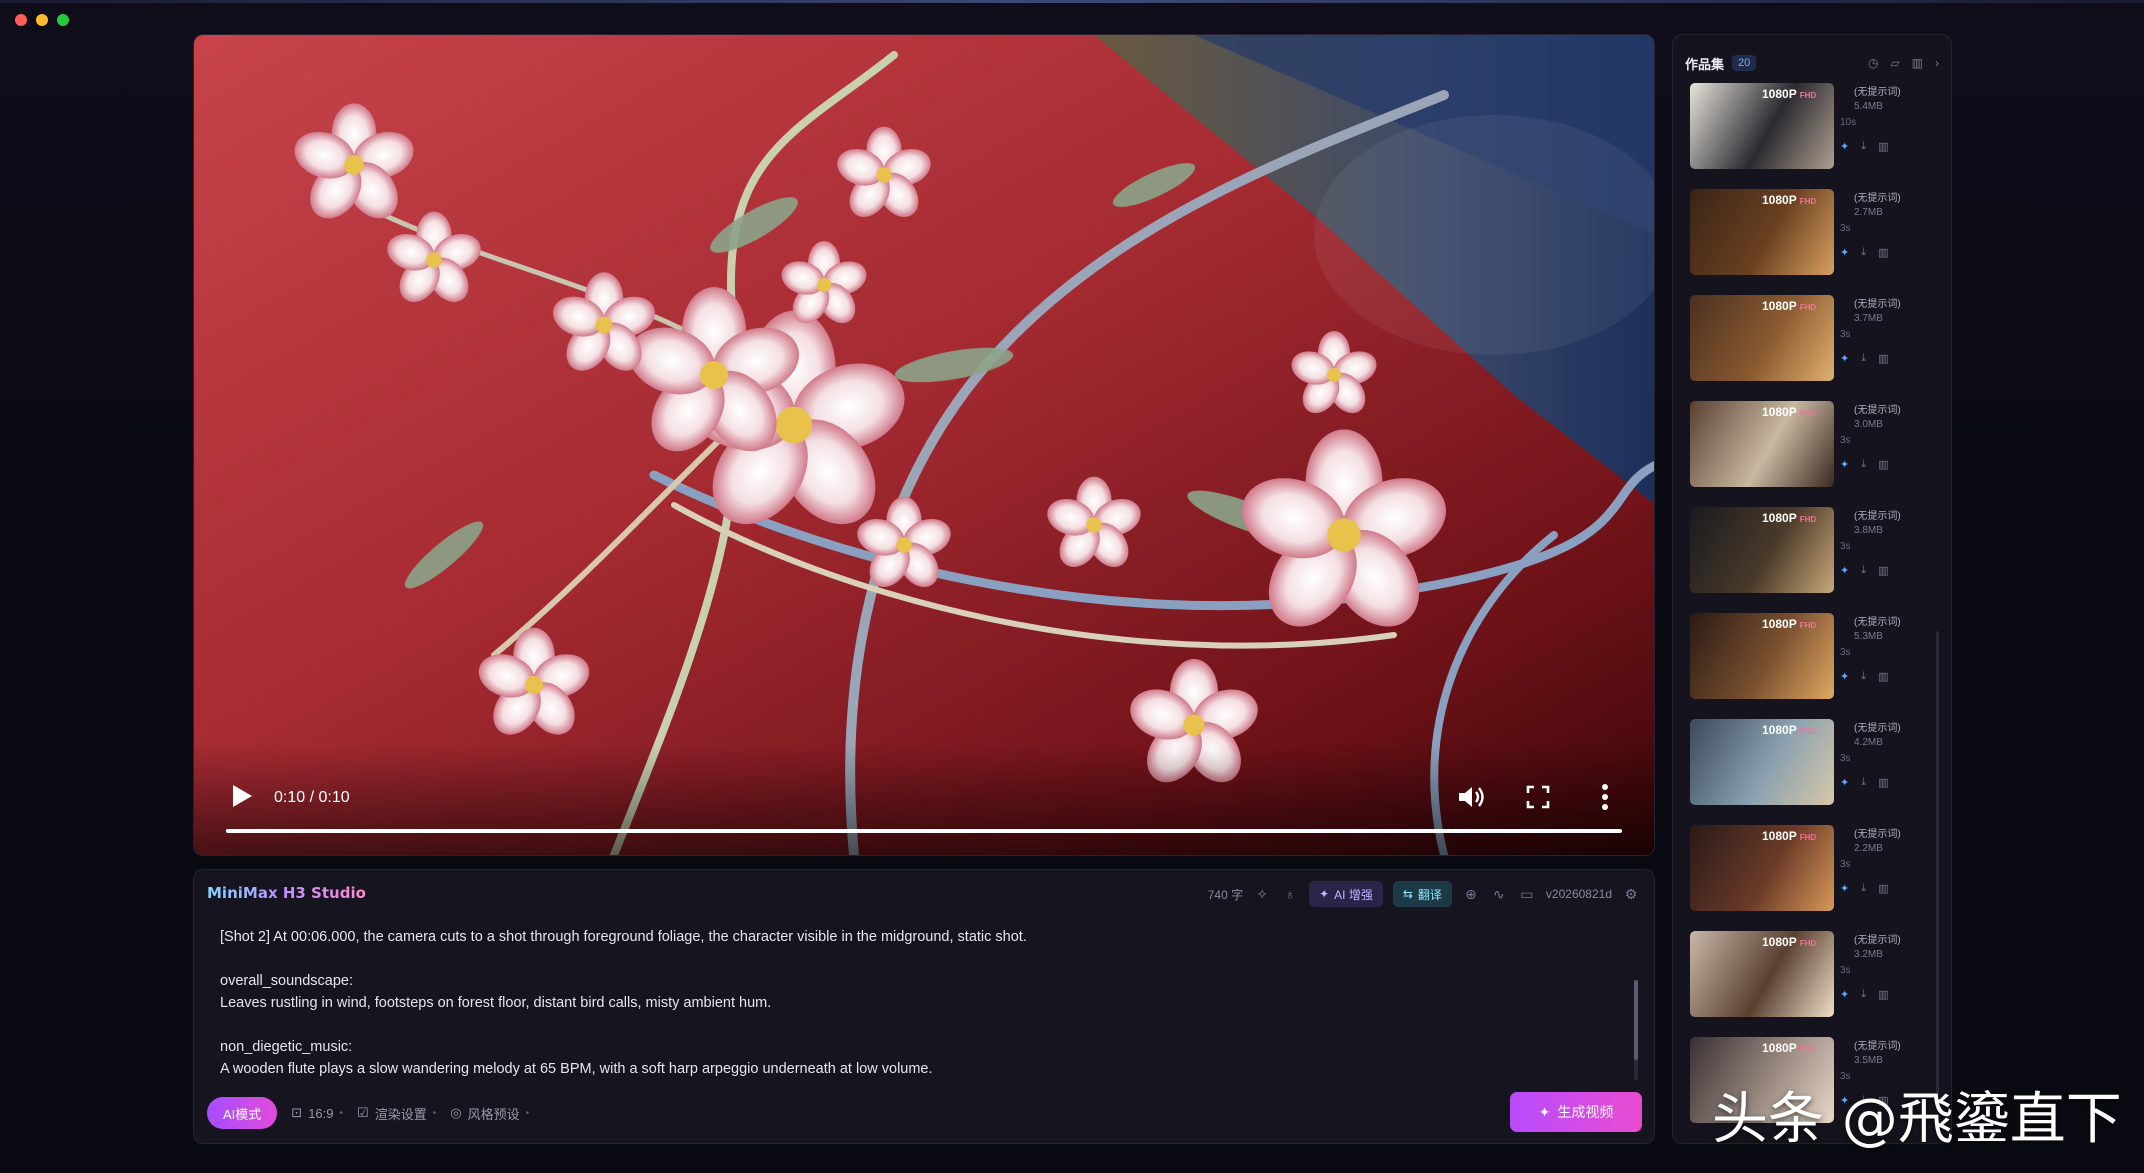 The width and height of the screenshot is (2144, 1173). What do you see at coordinates (42, 20) in the screenshot?
I see `minimize-window-button` at bounding box center [42, 20].